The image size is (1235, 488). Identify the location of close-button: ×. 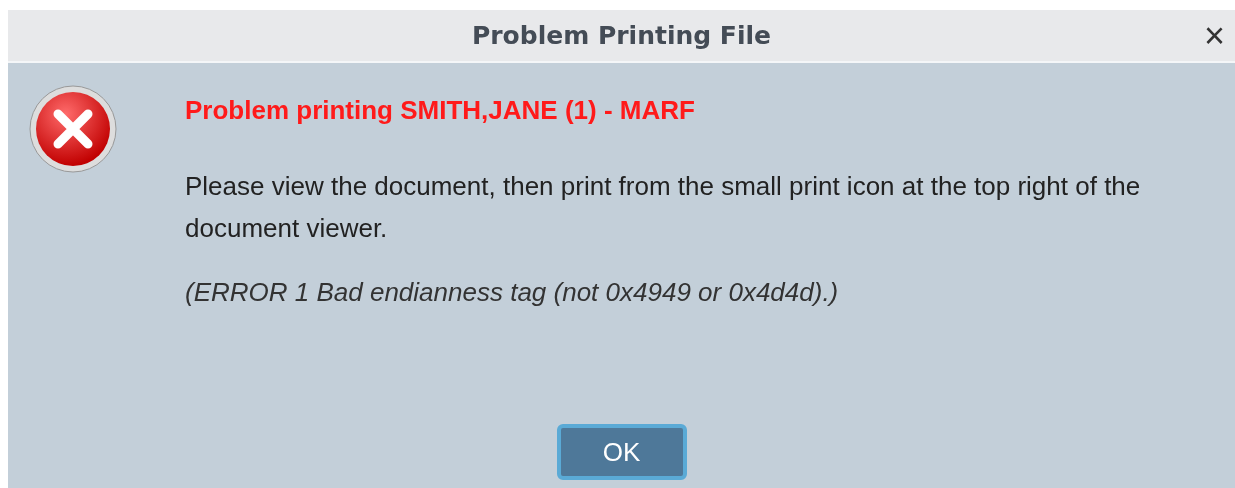
(1214, 36).